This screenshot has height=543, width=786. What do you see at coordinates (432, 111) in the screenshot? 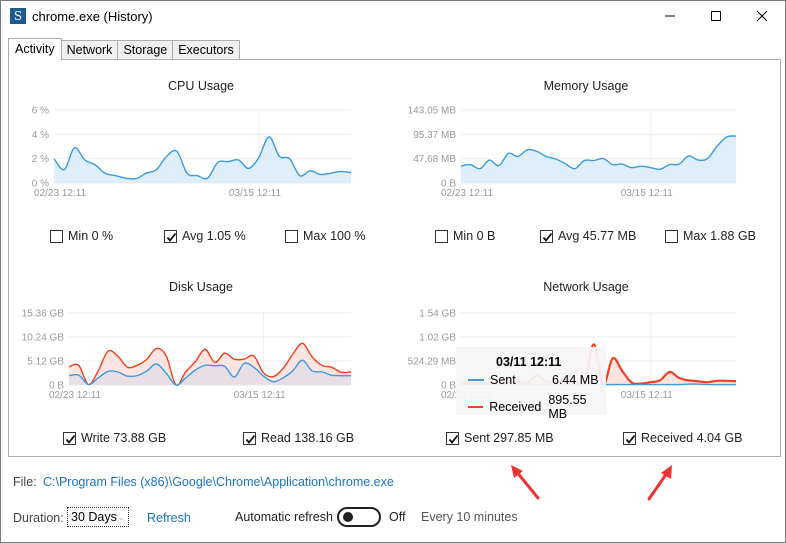
I see `y-tick-label: 143.05 MB` at bounding box center [432, 111].